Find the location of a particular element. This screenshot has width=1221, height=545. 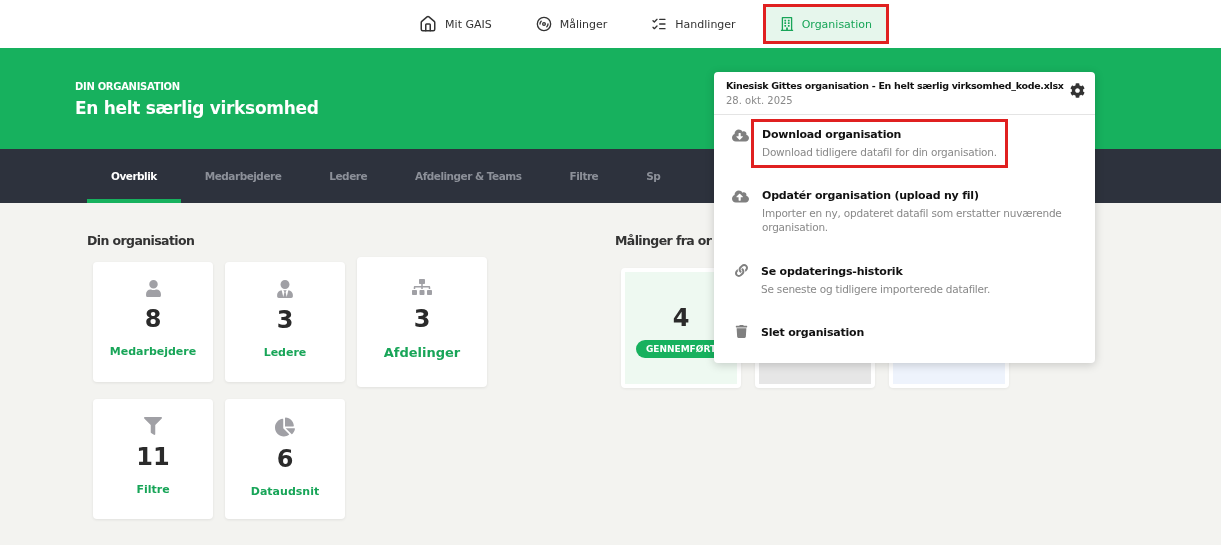

building-icon is located at coordinates (786, 24).